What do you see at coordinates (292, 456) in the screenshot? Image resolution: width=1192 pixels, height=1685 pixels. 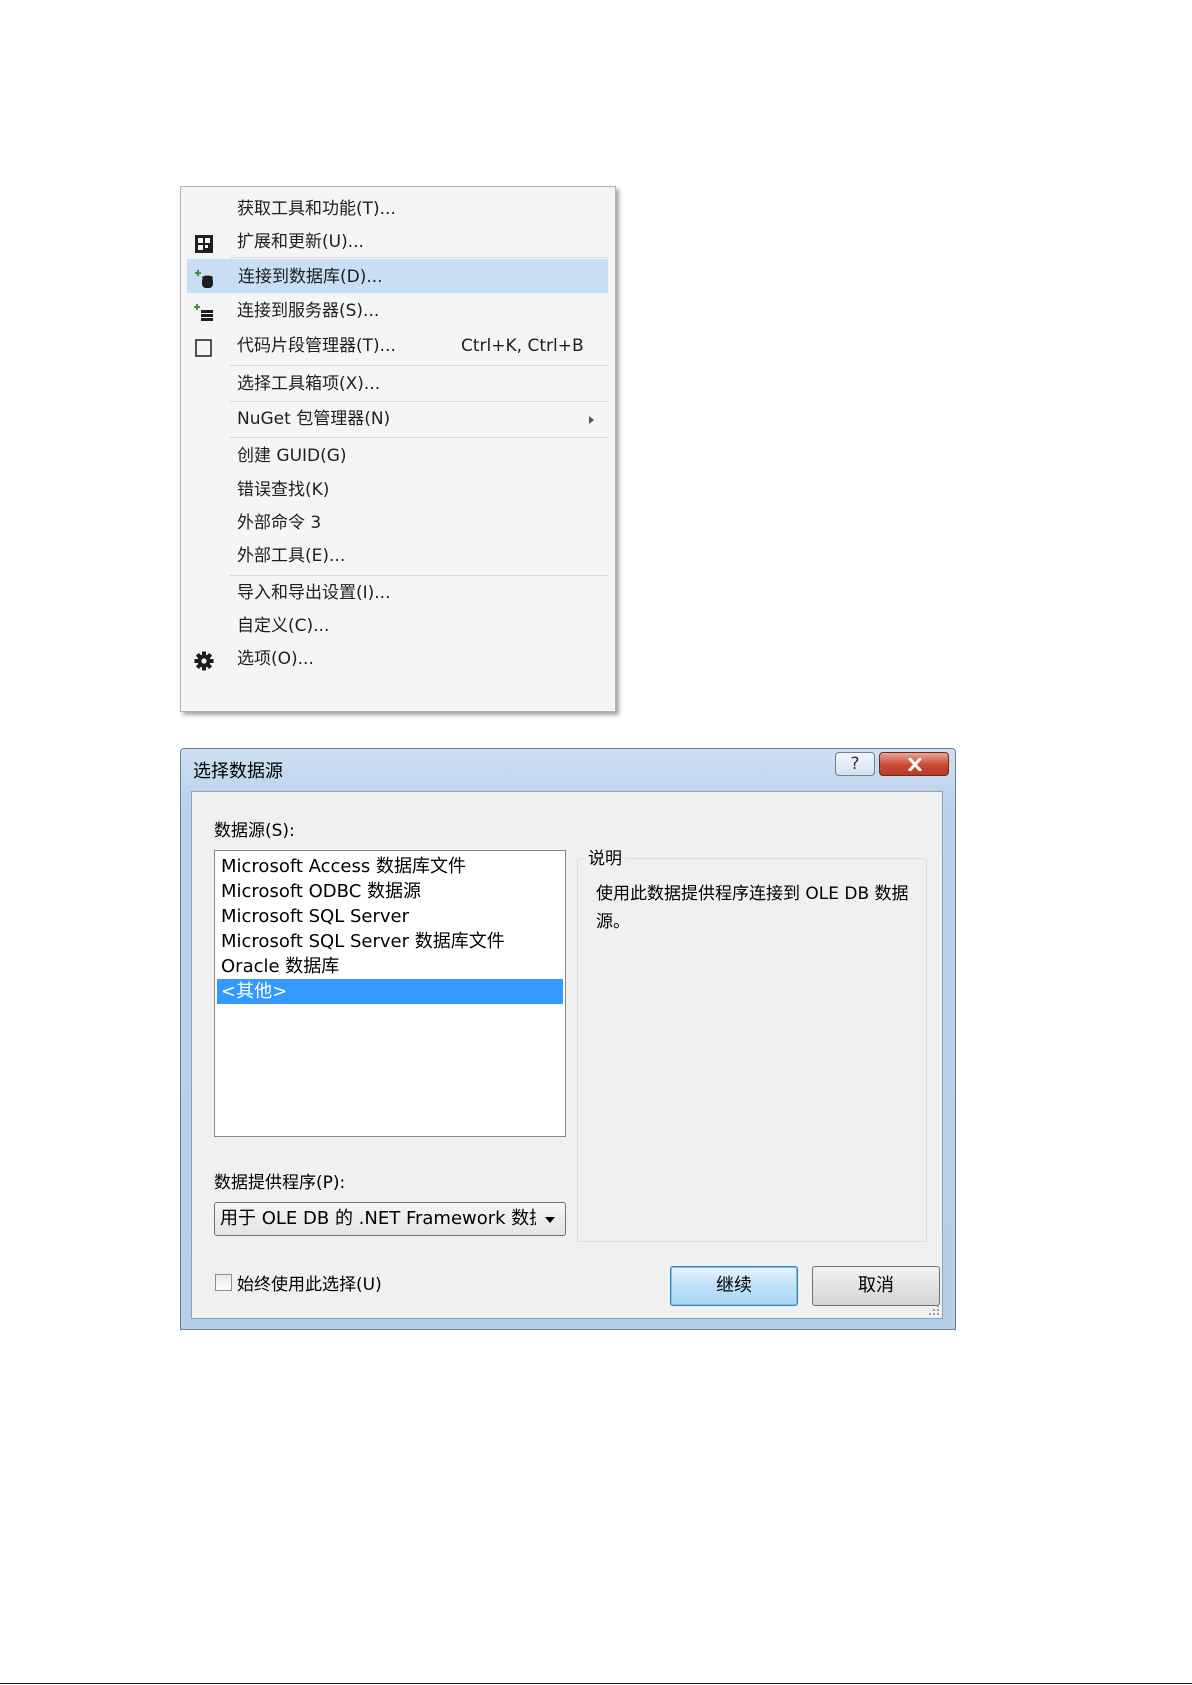 I see `menu-item-label: 创建 GUID(G)` at bounding box center [292, 456].